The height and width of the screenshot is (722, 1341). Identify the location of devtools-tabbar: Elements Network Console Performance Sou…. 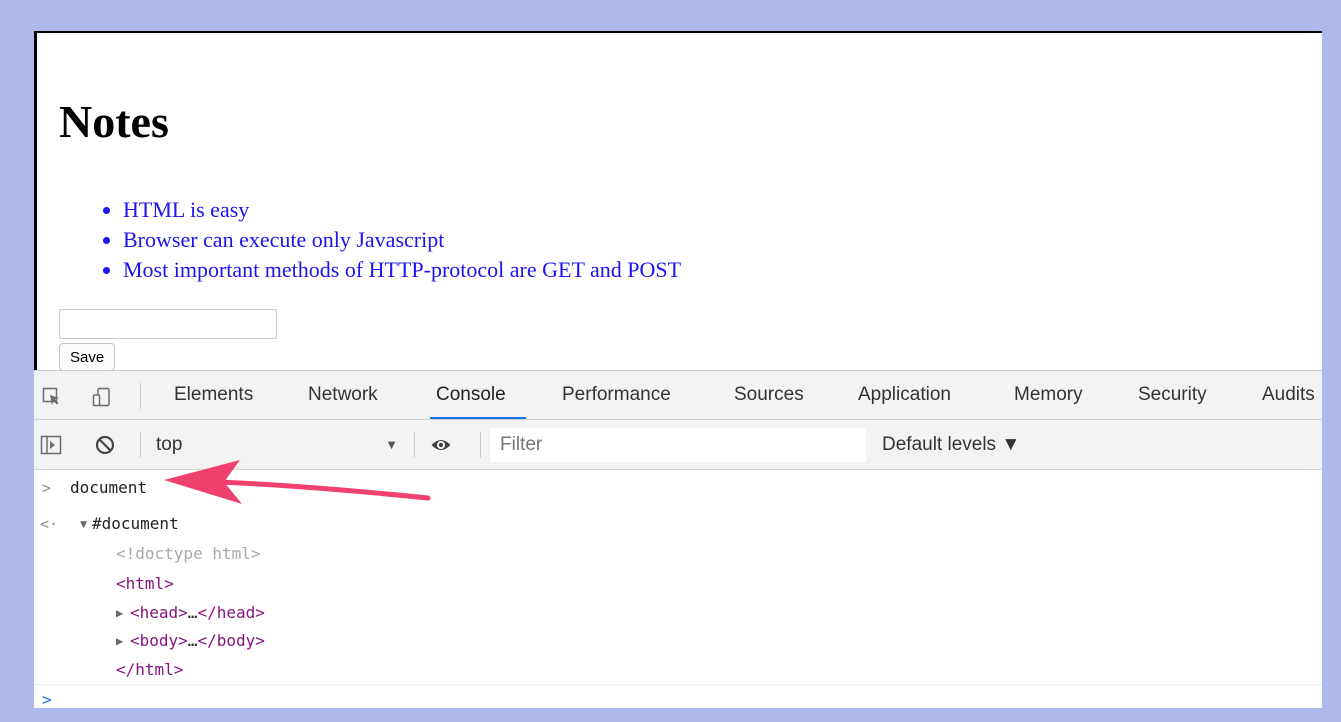
(678, 395).